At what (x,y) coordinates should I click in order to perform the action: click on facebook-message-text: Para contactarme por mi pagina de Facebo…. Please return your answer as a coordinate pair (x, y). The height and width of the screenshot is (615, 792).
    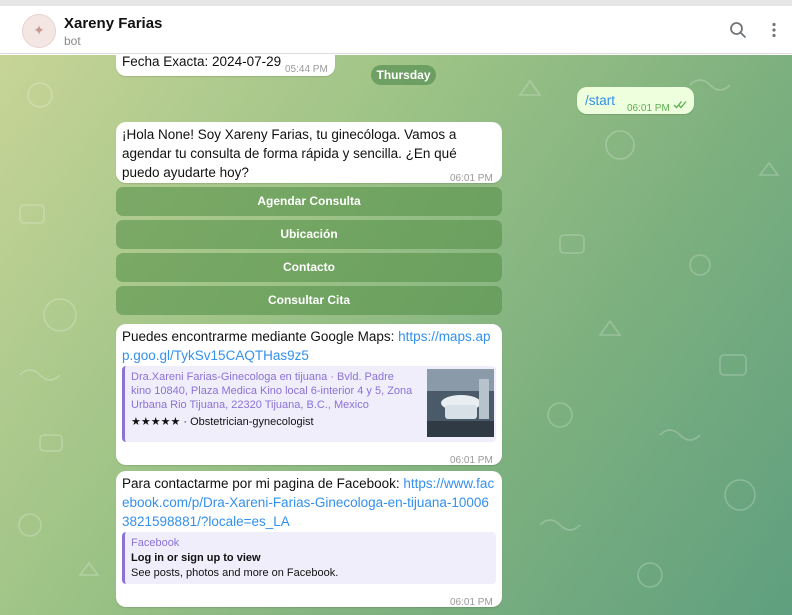
    Looking at the image, I should click on (263, 483).